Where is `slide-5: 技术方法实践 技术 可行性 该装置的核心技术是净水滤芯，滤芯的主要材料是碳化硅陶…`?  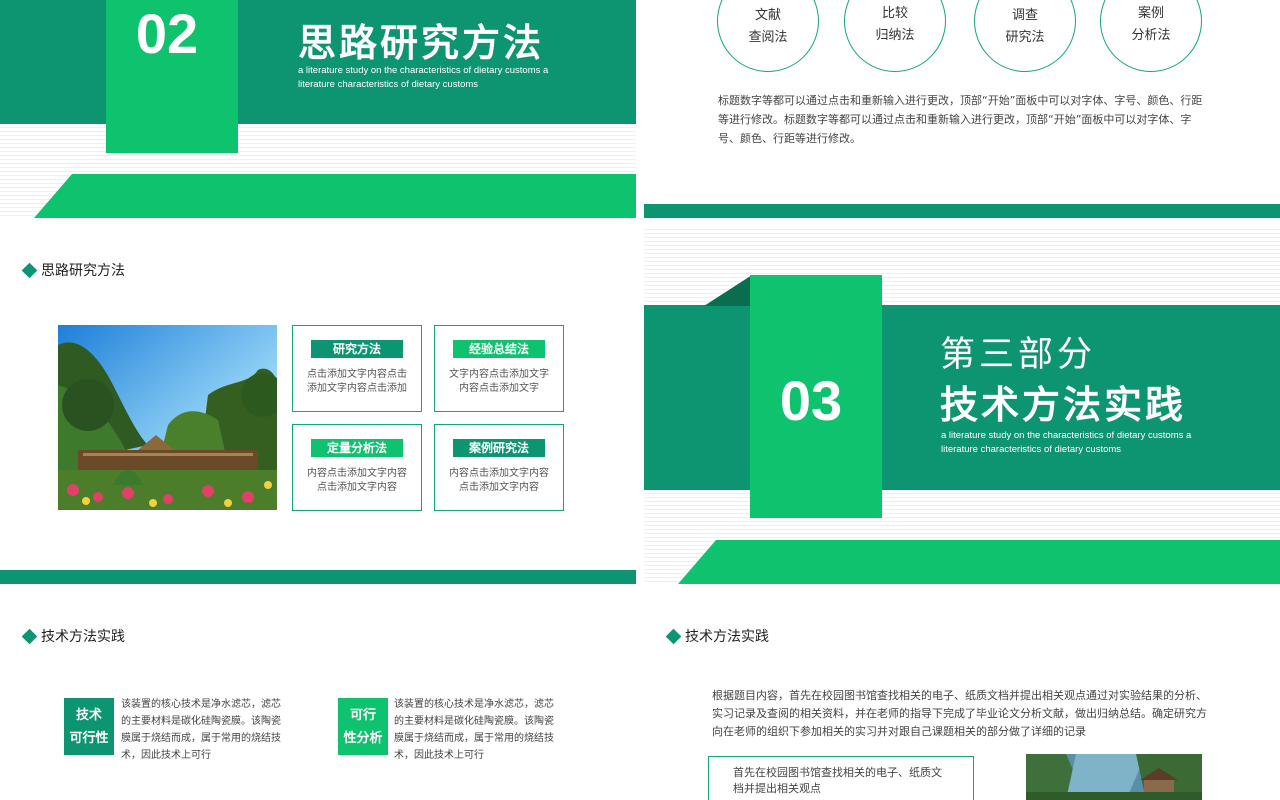 slide-5: 技术方法实践 技术 可行性 该装置的核心技术是净水滤芯，滤芯的主要材料是碳化硅陶… is located at coordinates (318, 696).